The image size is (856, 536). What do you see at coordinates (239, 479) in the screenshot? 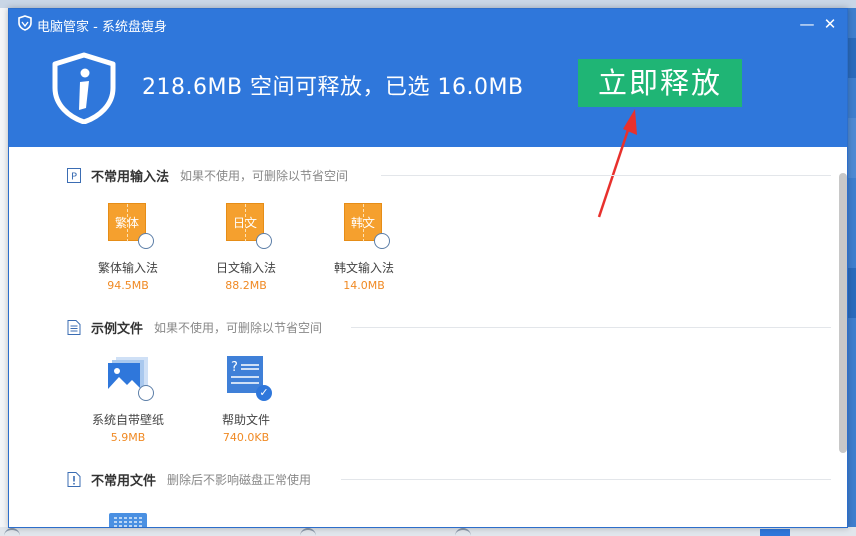
I see `section-description: 删除后不影响磁盘正常使用` at bounding box center [239, 479].